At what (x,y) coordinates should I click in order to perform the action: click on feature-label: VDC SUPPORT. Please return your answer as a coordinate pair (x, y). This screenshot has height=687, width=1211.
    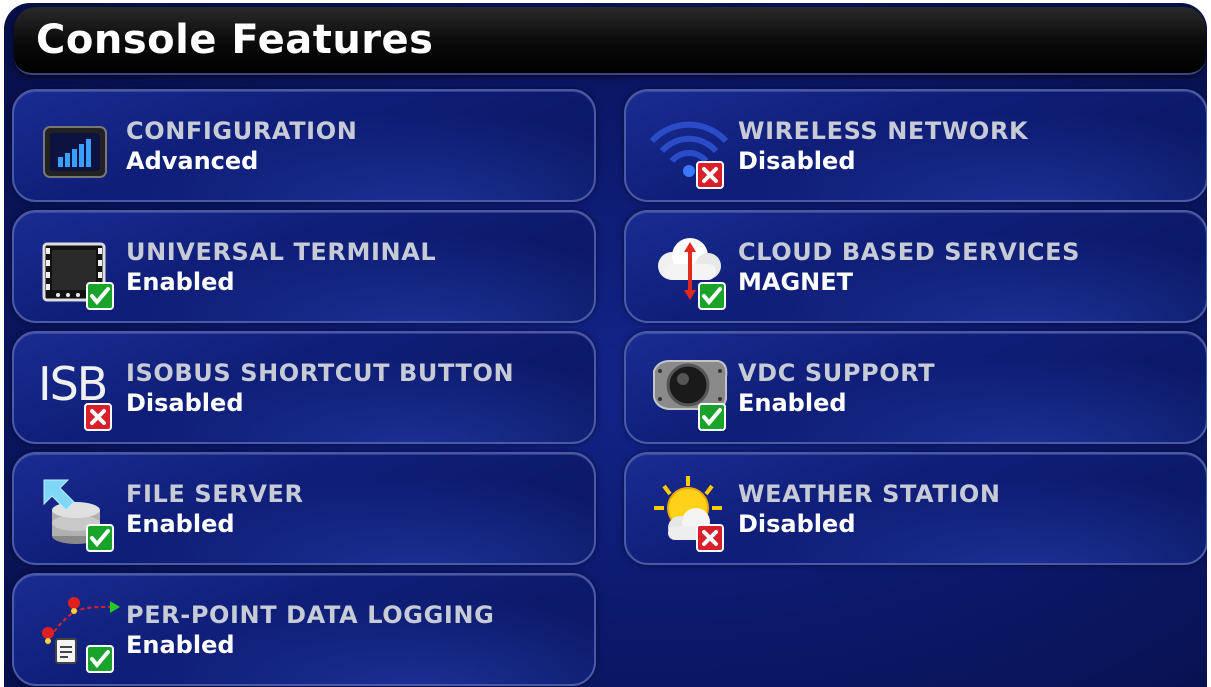
    Looking at the image, I should click on (837, 373).